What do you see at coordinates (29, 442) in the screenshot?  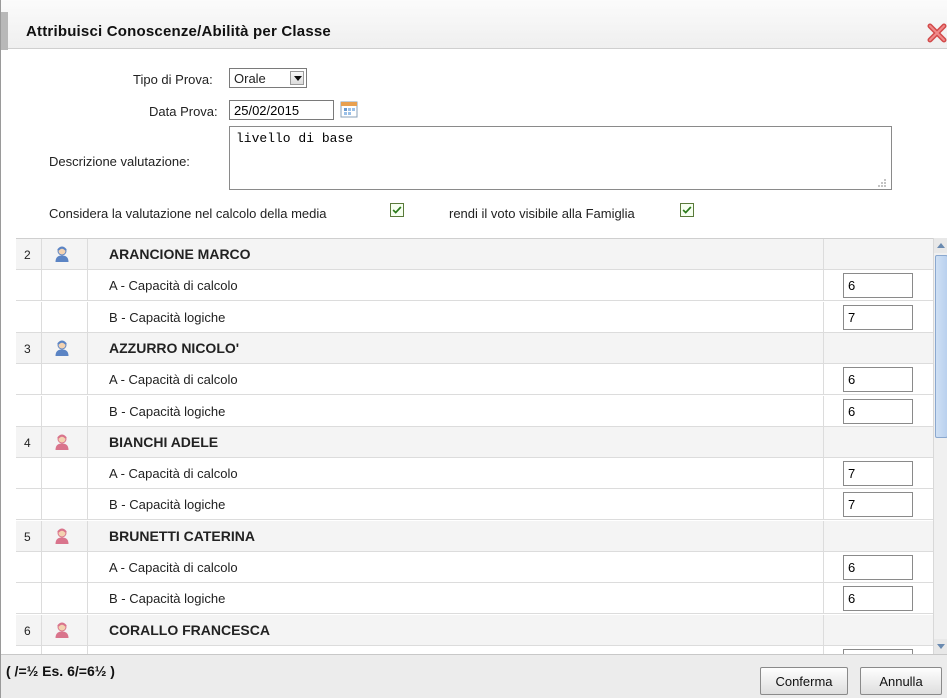 I see `student-number: 4` at bounding box center [29, 442].